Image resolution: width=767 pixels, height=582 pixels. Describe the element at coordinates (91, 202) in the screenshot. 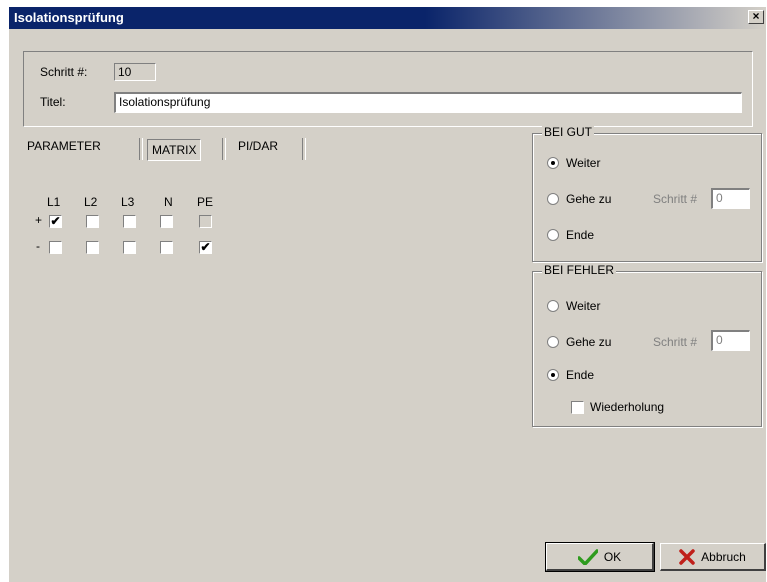

I see `matrix-col-header: L2` at that location.